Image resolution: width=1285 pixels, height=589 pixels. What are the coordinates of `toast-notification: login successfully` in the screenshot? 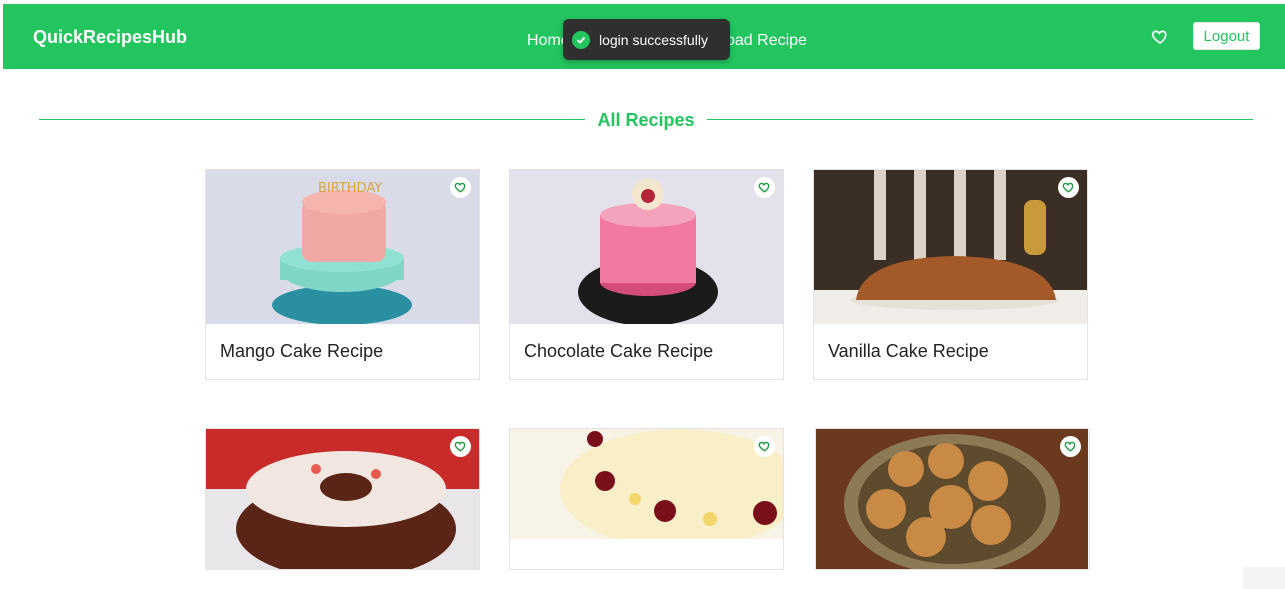 It's located at (646, 39).